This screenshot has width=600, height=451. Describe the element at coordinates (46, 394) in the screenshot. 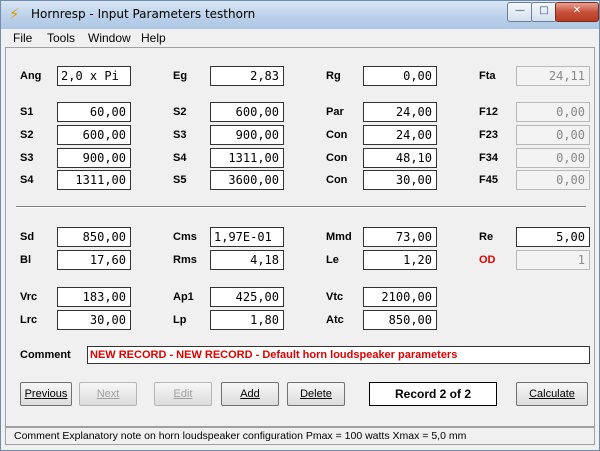

I see `previous-button: Previous` at that location.